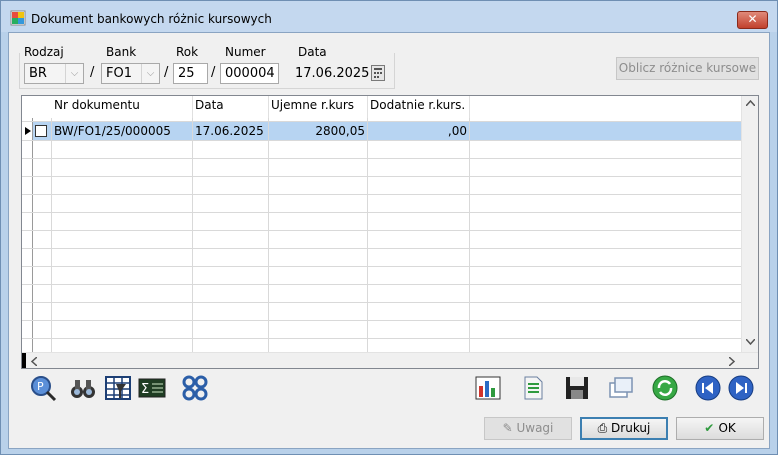 The height and width of the screenshot is (455, 778). What do you see at coordinates (488, 388) in the screenshot?
I see `chart-icon` at bounding box center [488, 388].